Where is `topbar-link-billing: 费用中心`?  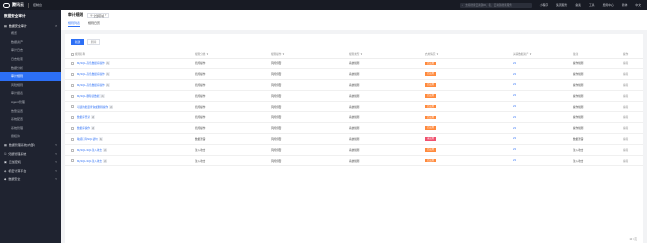
topbar-link-billing: 费用中心 is located at coordinates (608, 5).